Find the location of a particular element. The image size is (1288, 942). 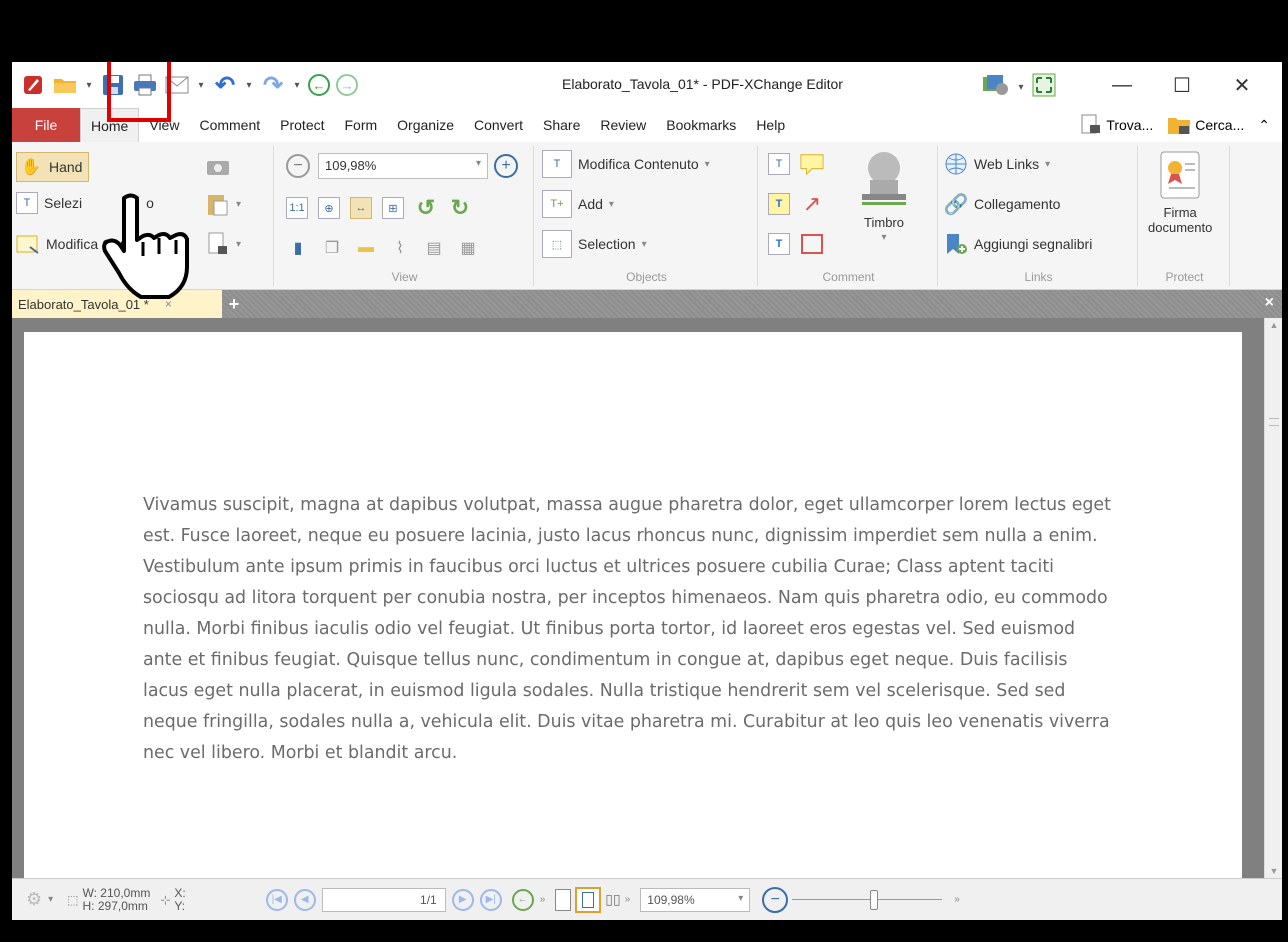

menu-help: Help is located at coordinates (770, 125).